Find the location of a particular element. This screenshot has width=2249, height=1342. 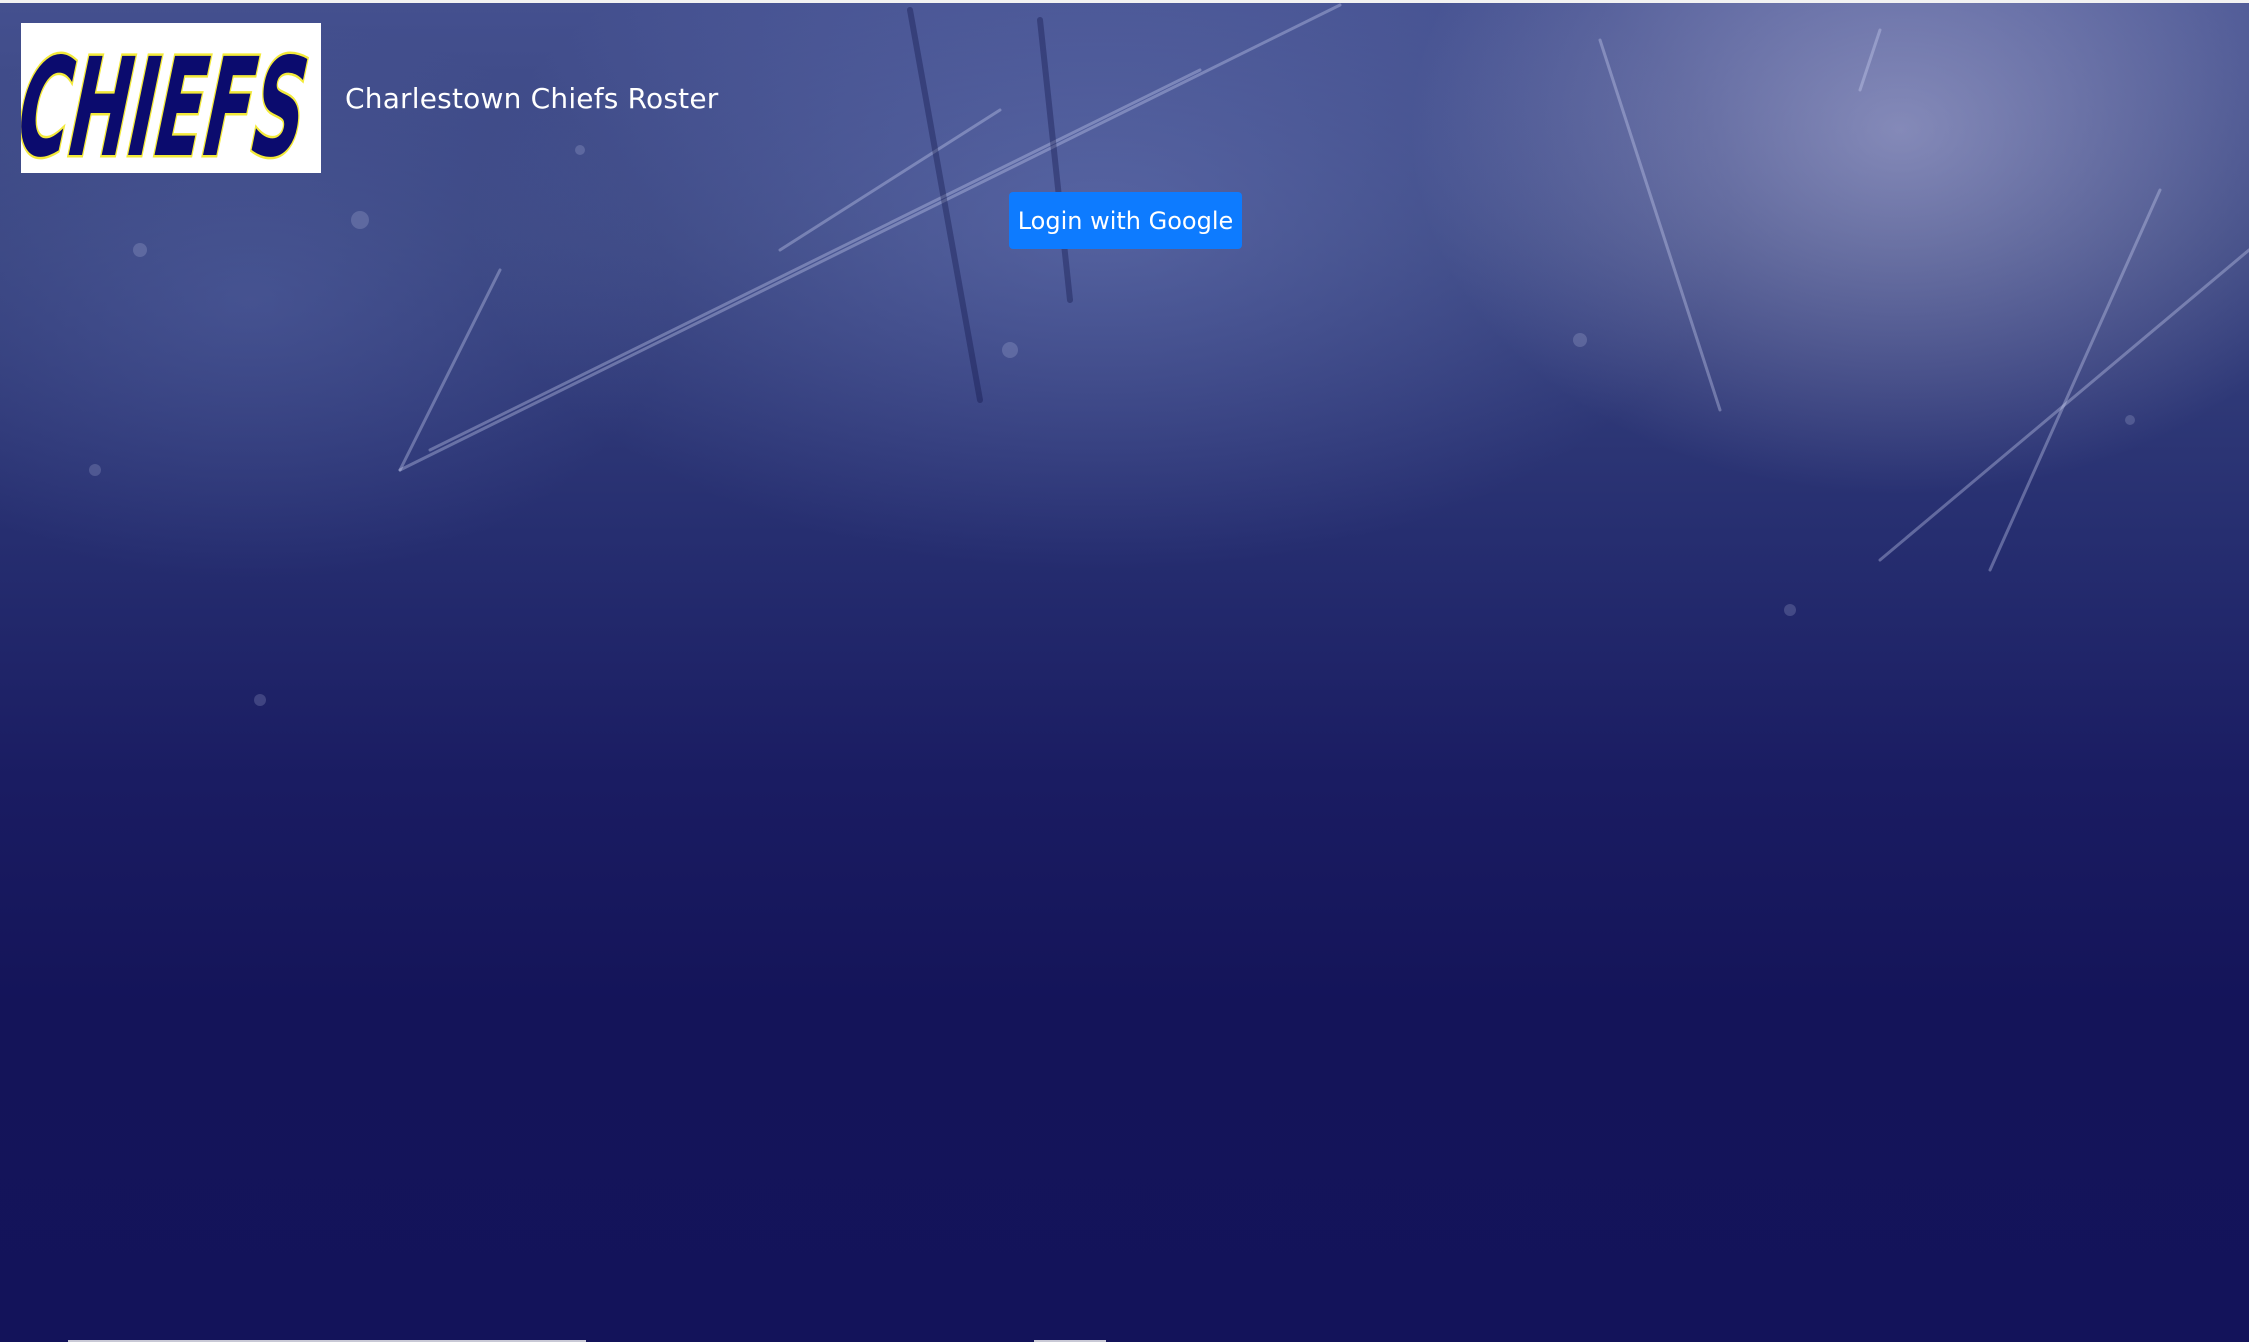

header: CHIEFS Charlestown Chiefs Roster is located at coordinates (370, 98).